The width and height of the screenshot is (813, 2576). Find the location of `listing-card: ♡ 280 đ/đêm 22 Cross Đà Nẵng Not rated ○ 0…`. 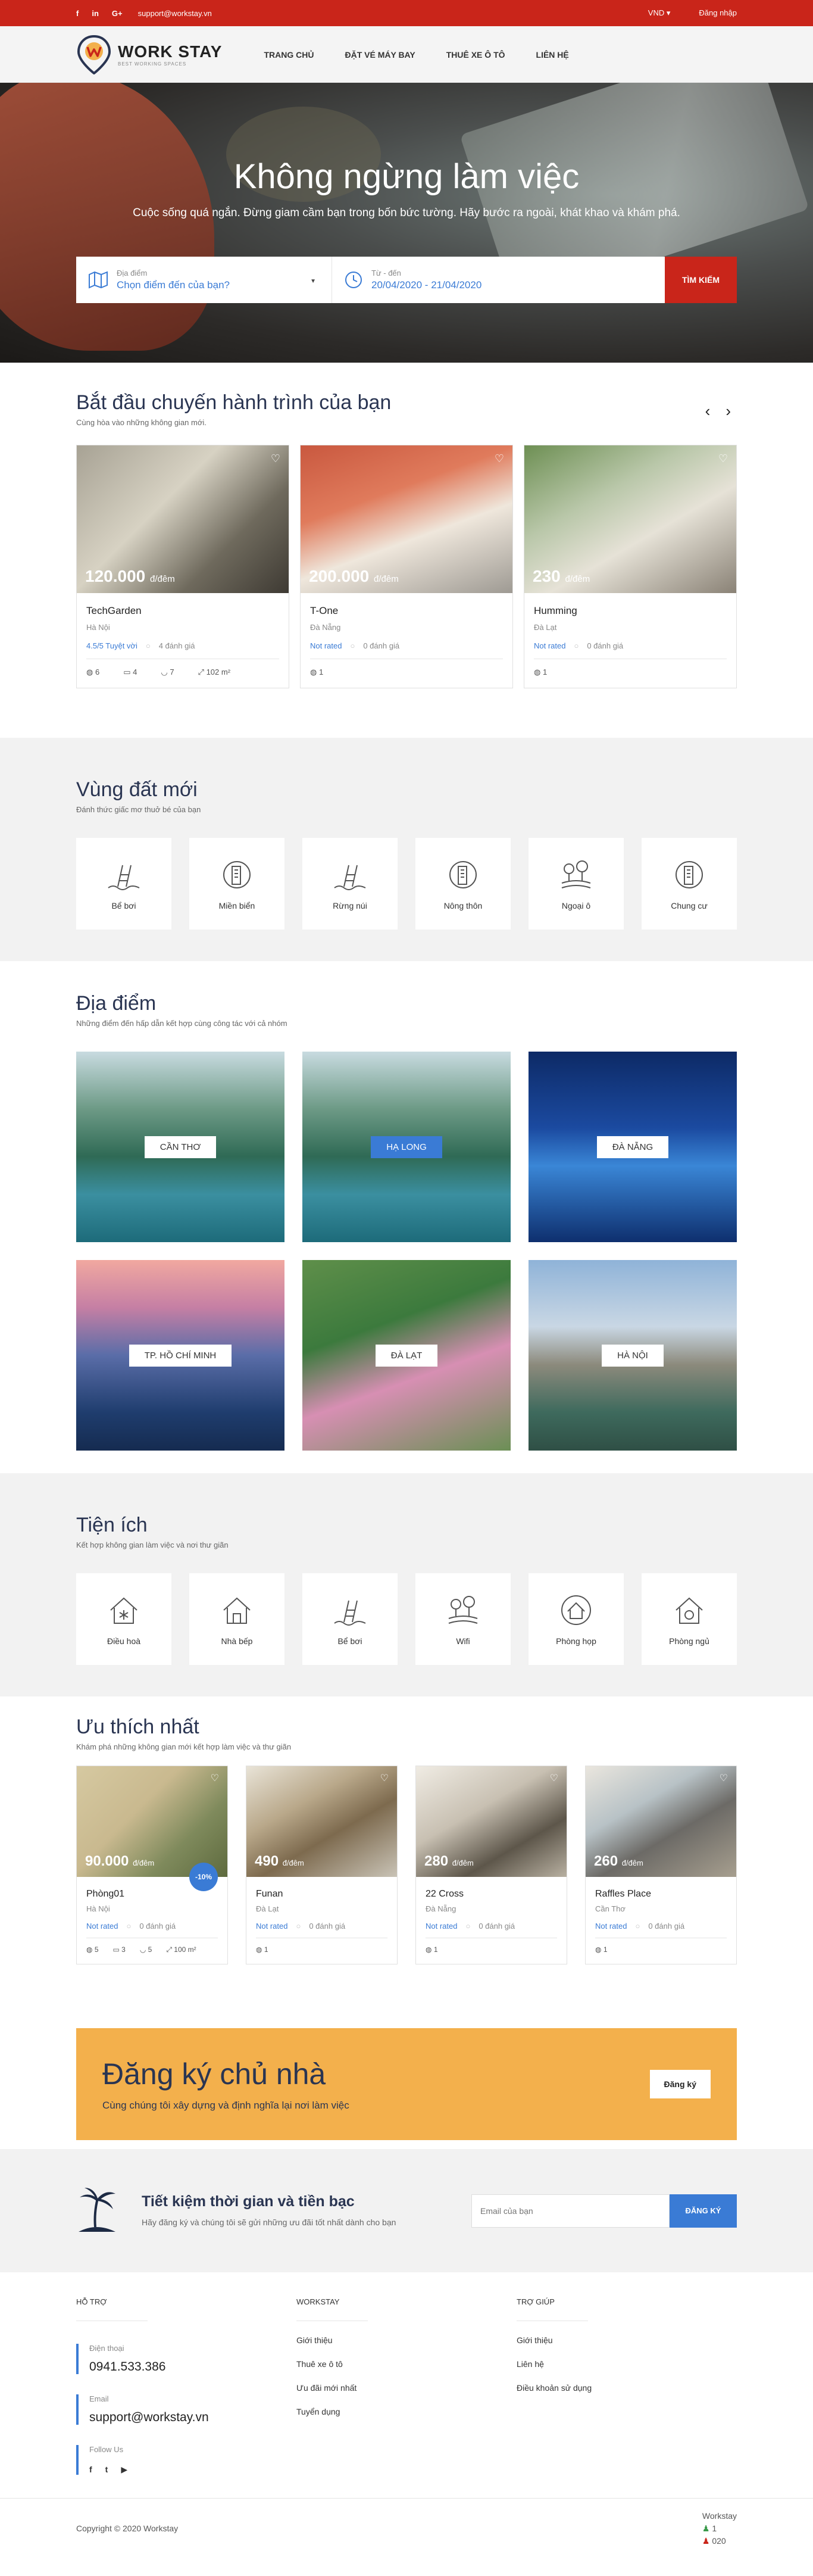

listing-card: ♡ 280 đ/đêm 22 Cross Đà Nẵng Not rated ○ 0… is located at coordinates (491, 1865).